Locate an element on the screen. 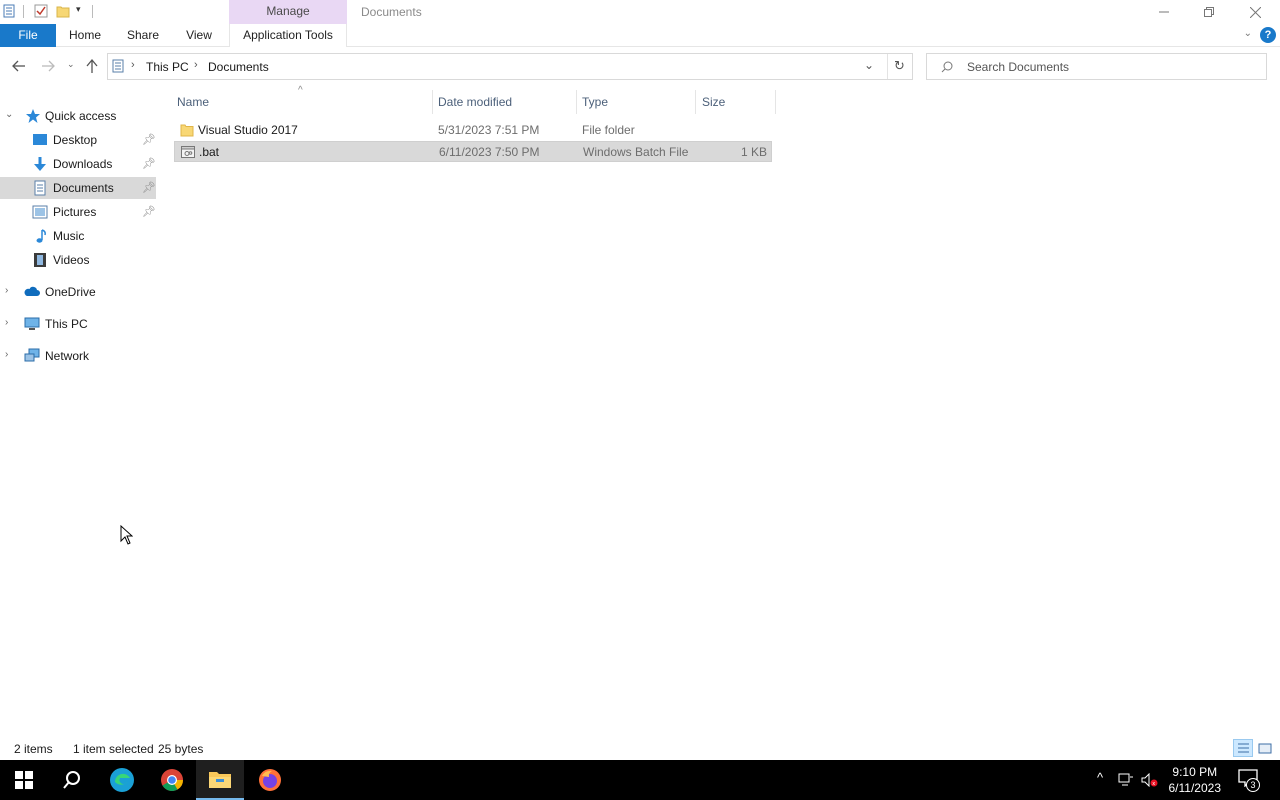 Image resolution: width=1280 pixels, height=800 pixels. address-dropdown-icon: ⌄ is located at coordinates (869, 65).